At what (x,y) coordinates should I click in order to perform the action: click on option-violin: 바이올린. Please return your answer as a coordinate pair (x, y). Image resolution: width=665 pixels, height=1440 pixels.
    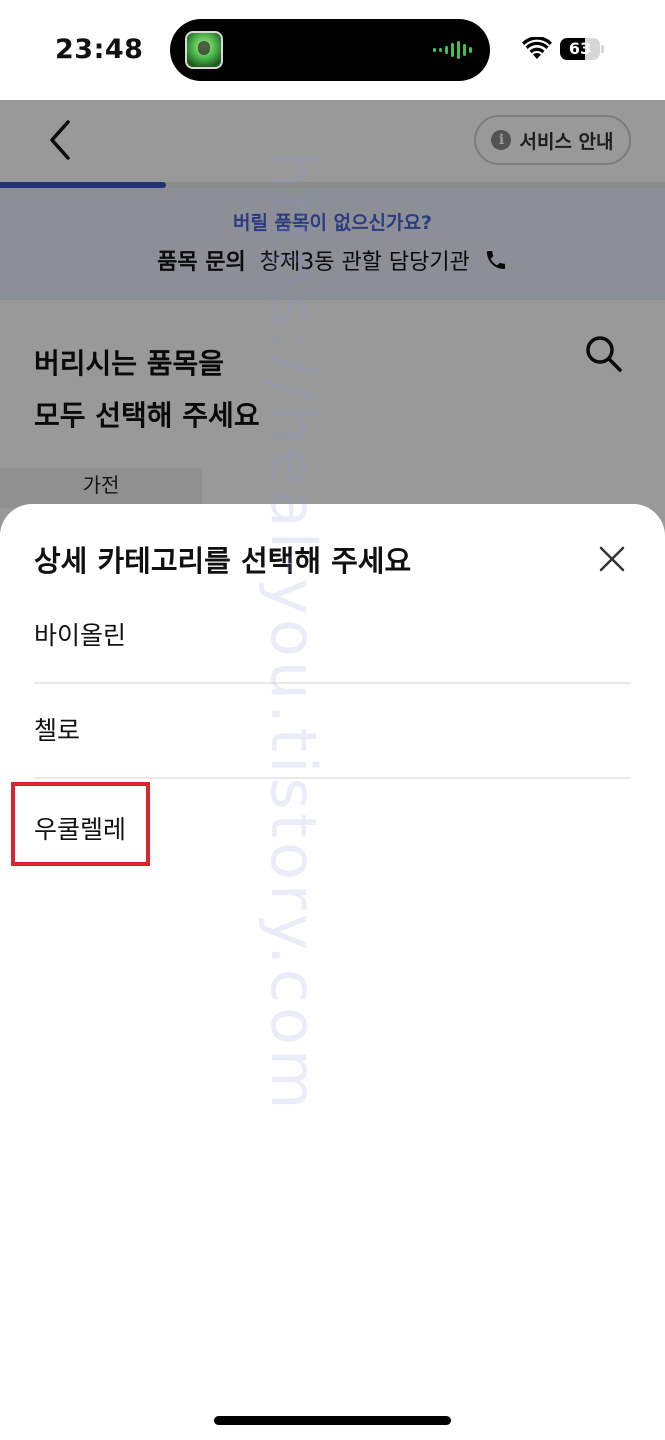
    Looking at the image, I should click on (332, 636).